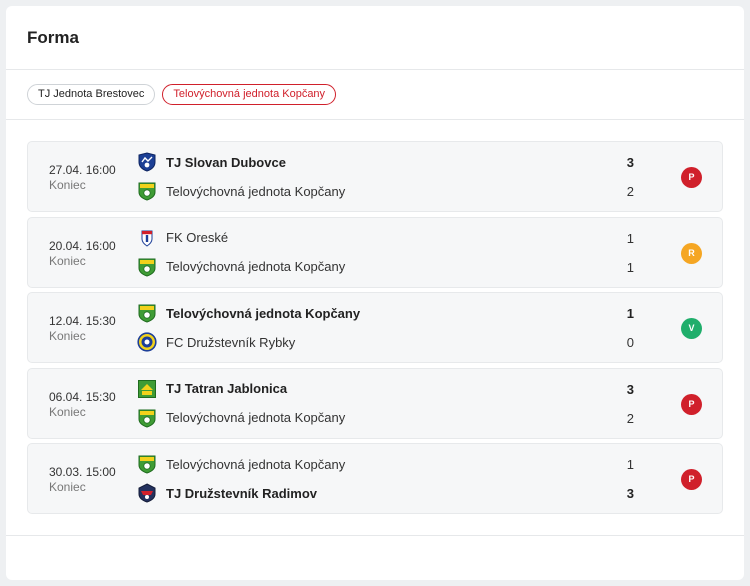  Describe the element at coordinates (53, 37) in the screenshot. I see `card-title: Forma` at that location.